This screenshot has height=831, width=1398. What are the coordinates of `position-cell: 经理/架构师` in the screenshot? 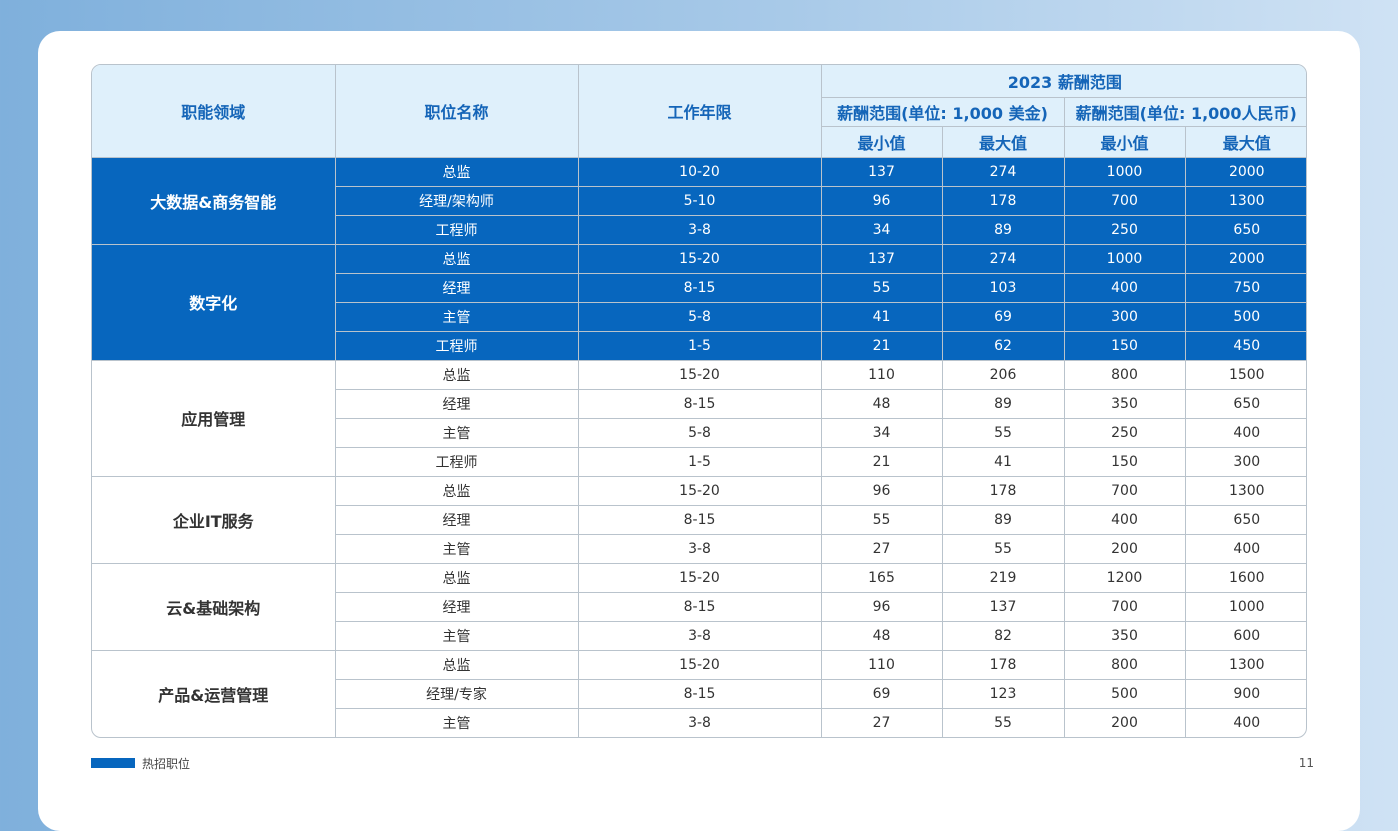 It's located at (457, 200).